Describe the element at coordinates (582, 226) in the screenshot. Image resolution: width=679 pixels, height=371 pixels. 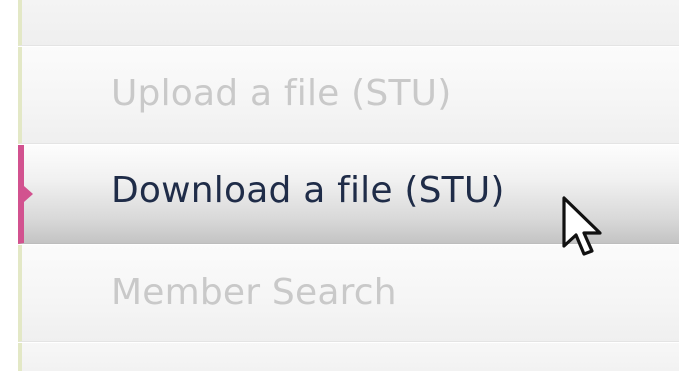
I see `arrow-pointer-icon` at that location.